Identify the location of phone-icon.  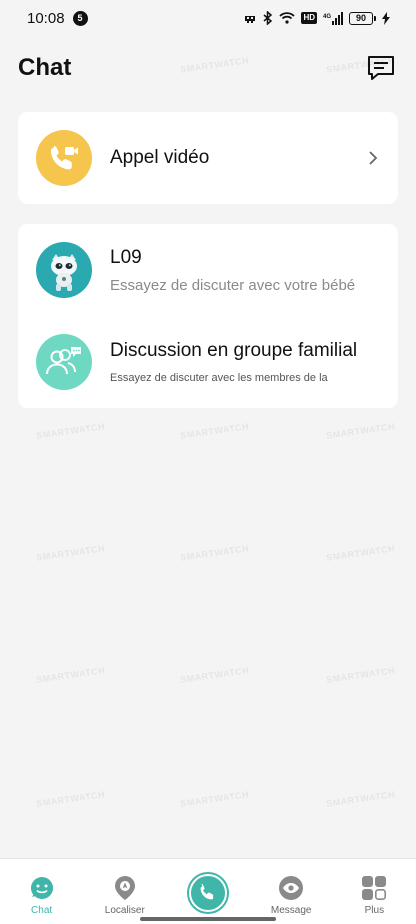
(207, 892).